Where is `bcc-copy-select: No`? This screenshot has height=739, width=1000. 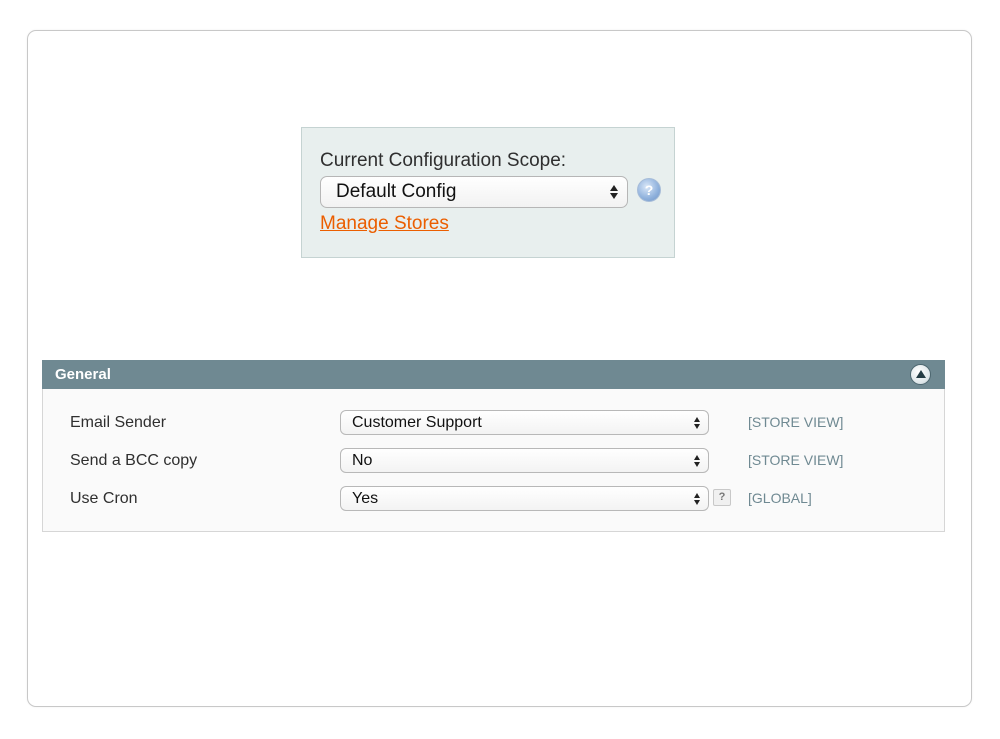
bcc-copy-select: No is located at coordinates (524, 460).